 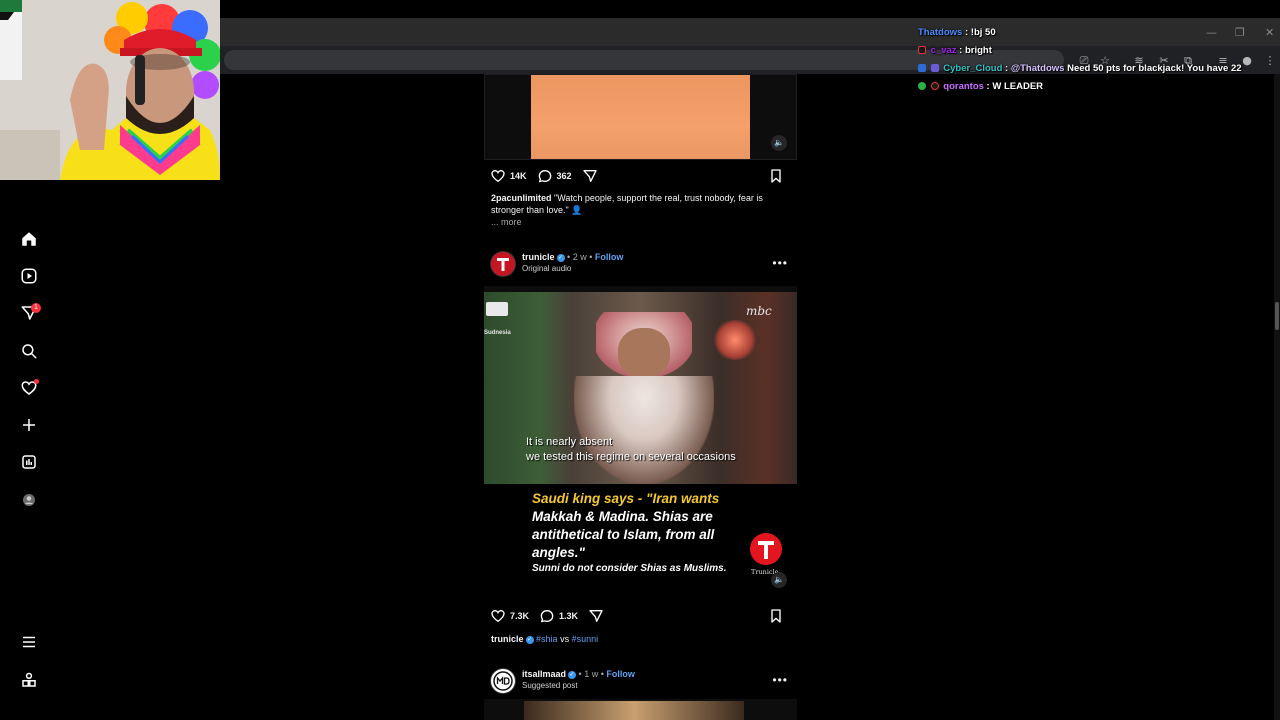 I want to click on webcam-overlay, so click(x=110, y=90).